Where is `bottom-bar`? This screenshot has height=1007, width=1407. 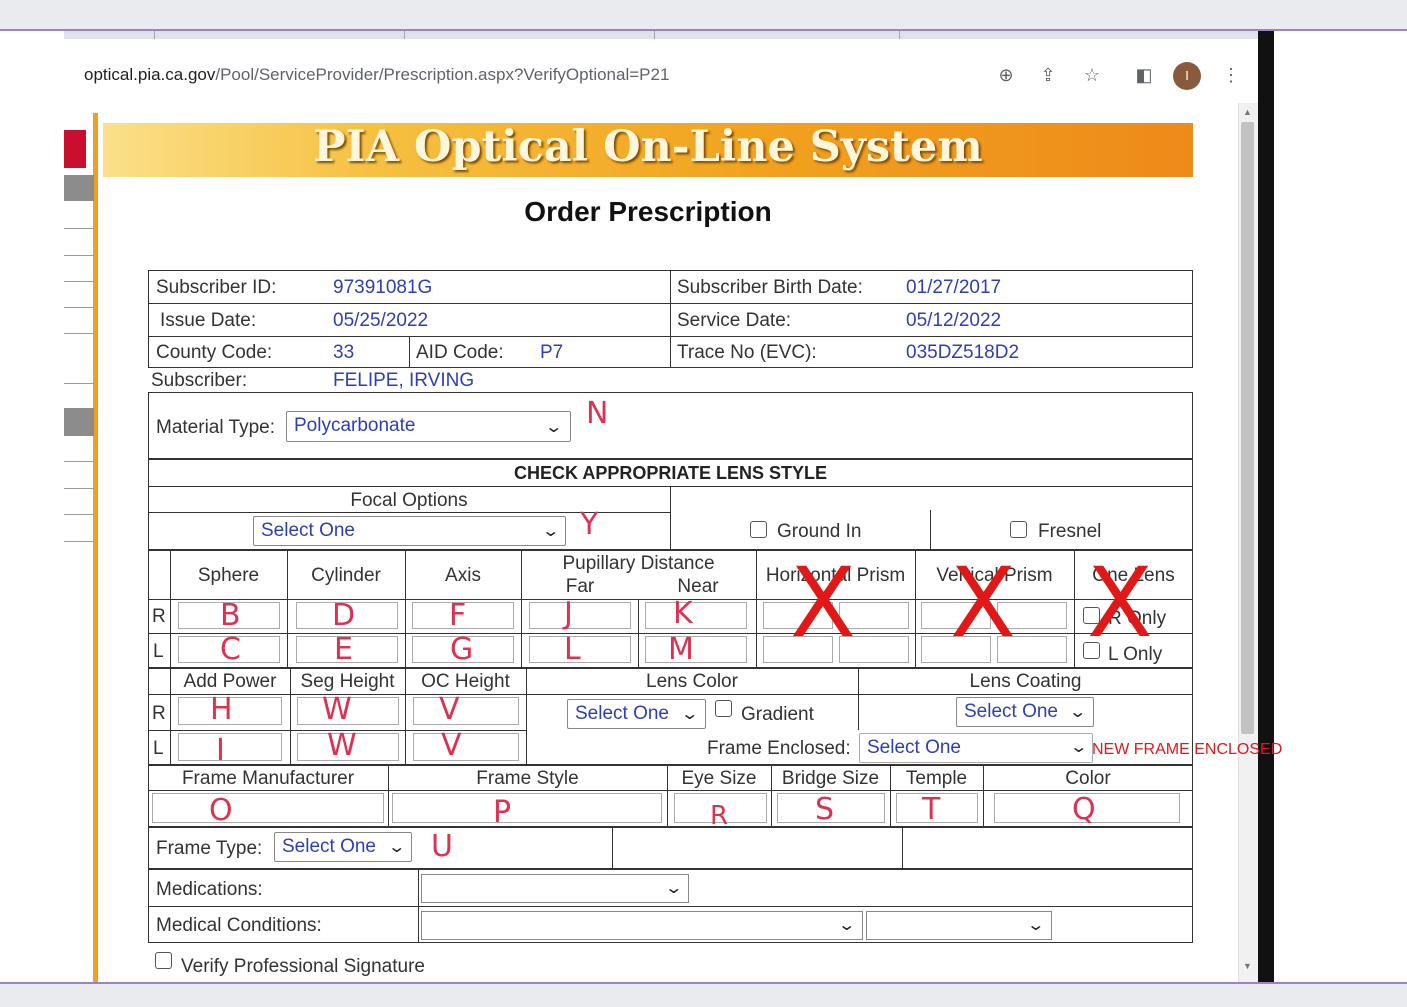
bottom-bar is located at coordinates (703, 994).